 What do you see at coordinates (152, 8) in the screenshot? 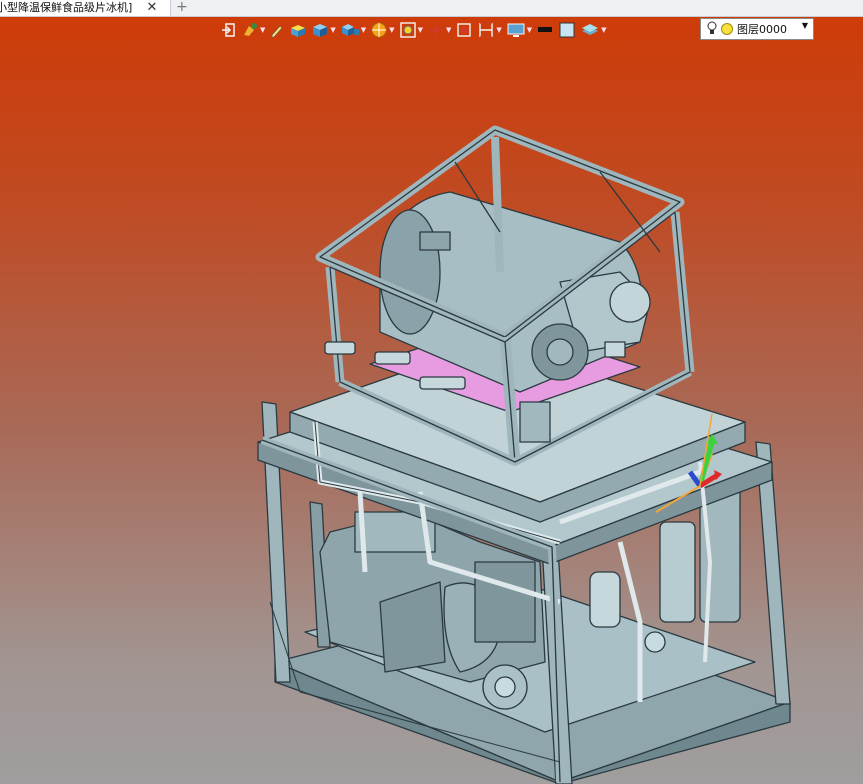
I see `close-icon: ✕` at bounding box center [152, 8].